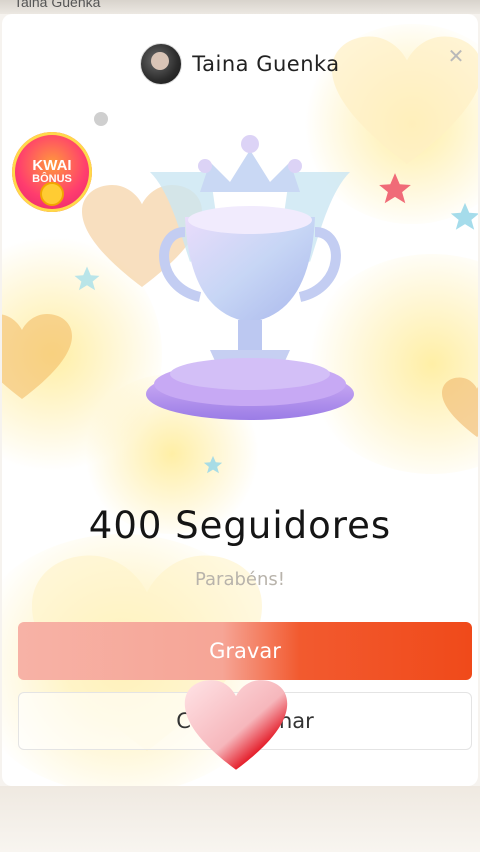 The height and width of the screenshot is (852, 480). Describe the element at coordinates (161, 64) in the screenshot. I see `avatar` at that location.